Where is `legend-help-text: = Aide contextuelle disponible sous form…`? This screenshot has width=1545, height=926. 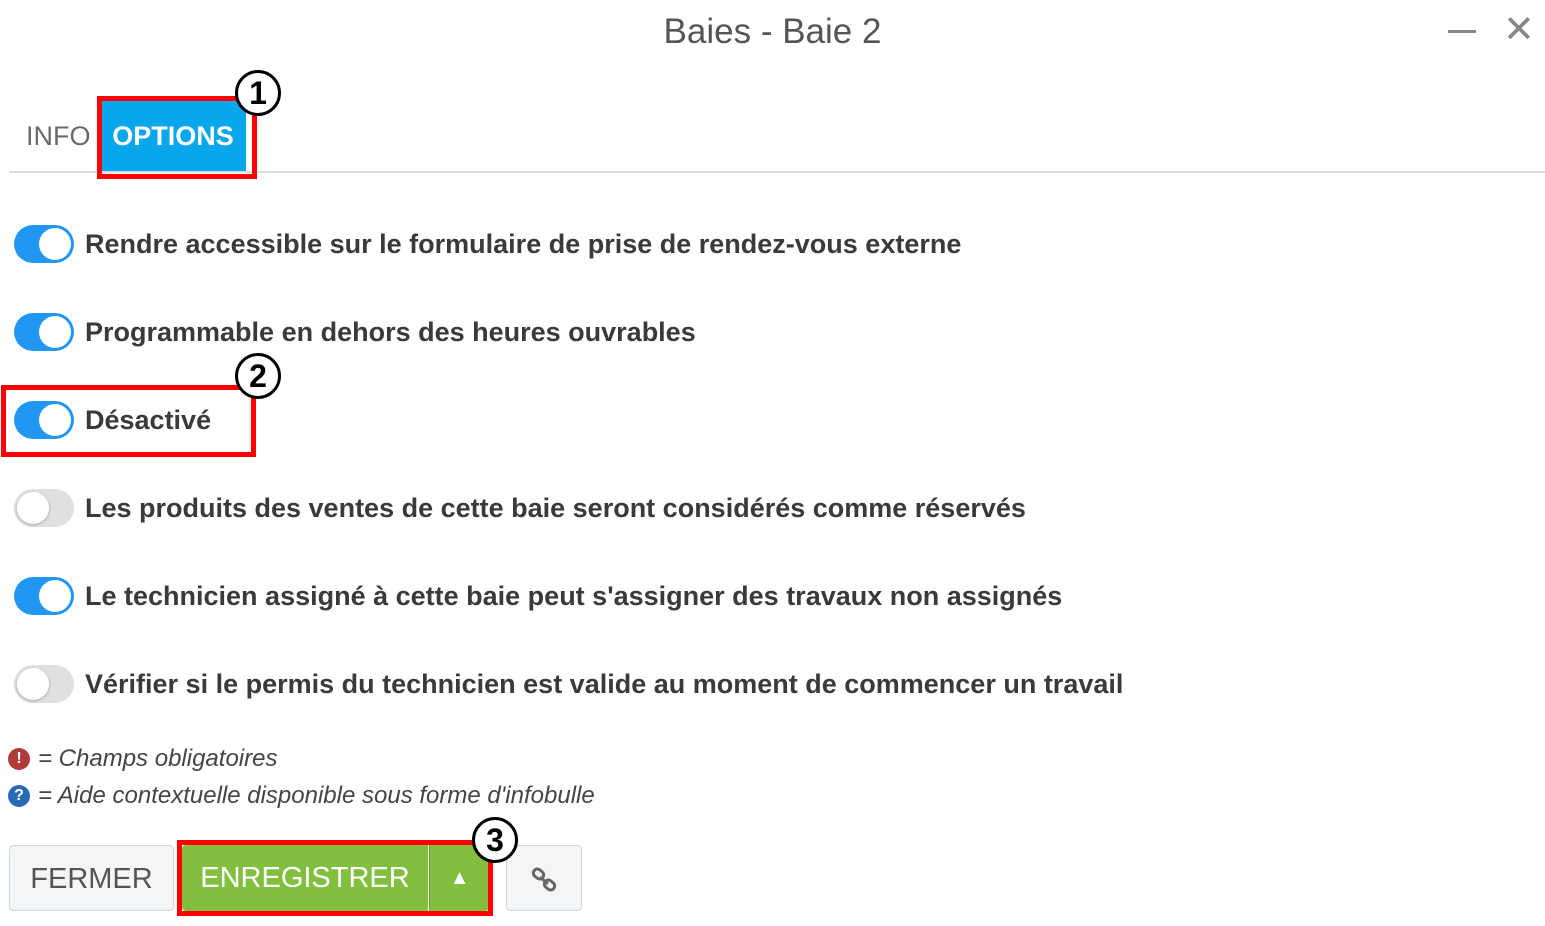
legend-help-text: = Aide contextuelle disponible sous form… is located at coordinates (316, 795).